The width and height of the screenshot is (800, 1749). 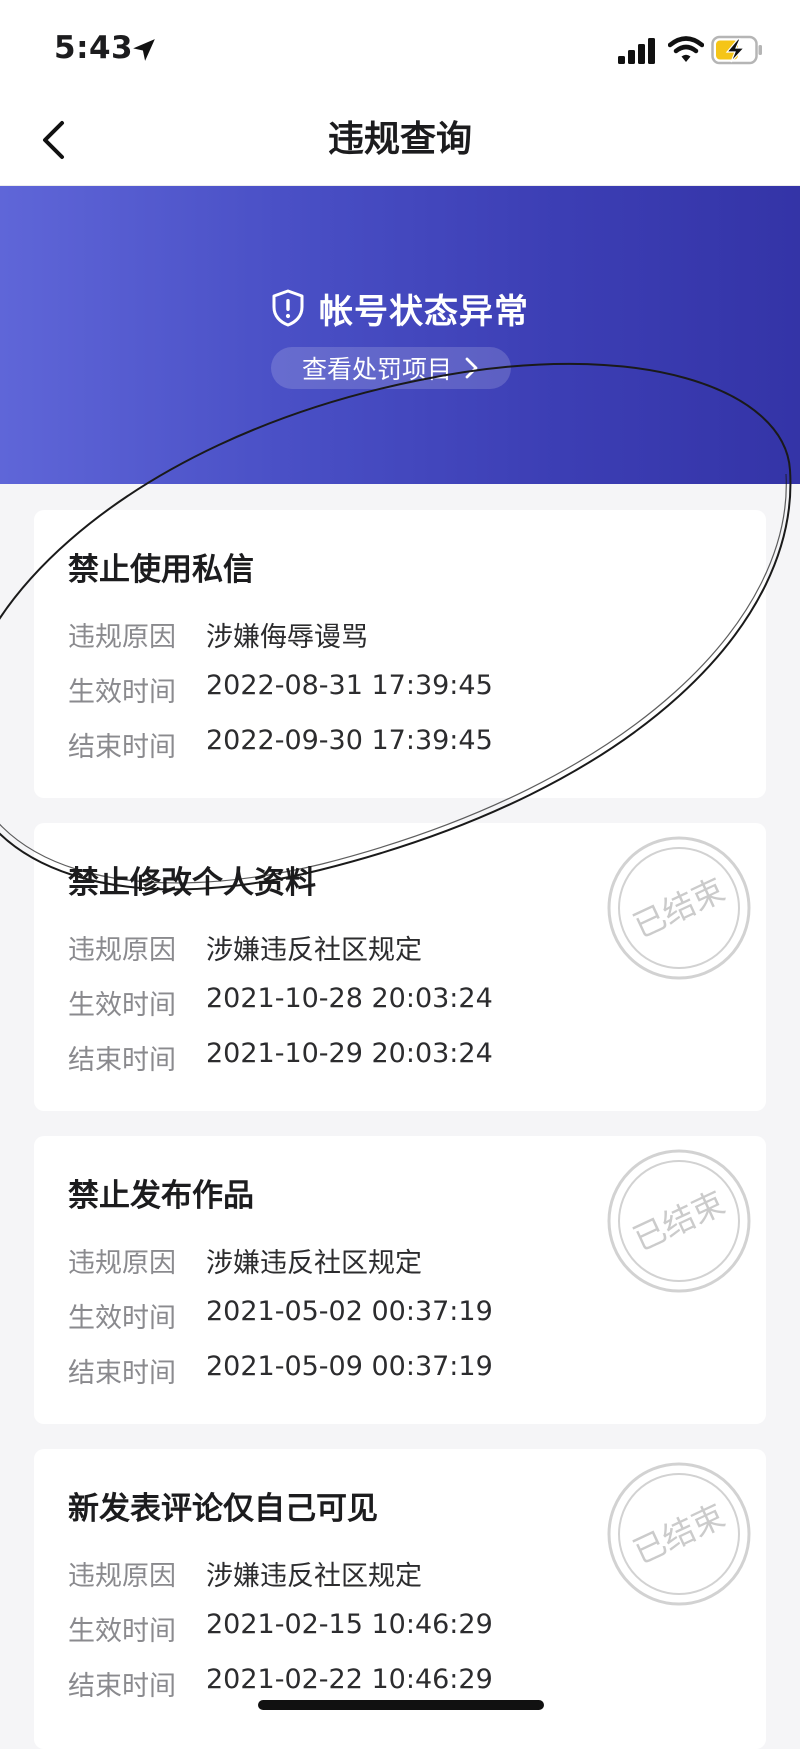 I want to click on view-penalties-label: 查看处罚项目, so click(x=376, y=369).